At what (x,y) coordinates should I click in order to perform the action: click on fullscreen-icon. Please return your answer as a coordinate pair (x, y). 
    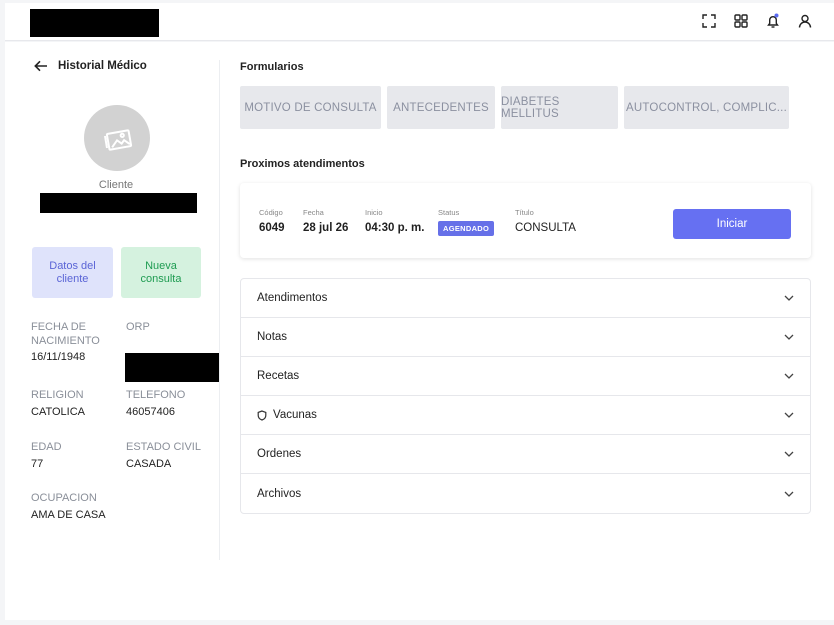
    Looking at the image, I should click on (709, 21).